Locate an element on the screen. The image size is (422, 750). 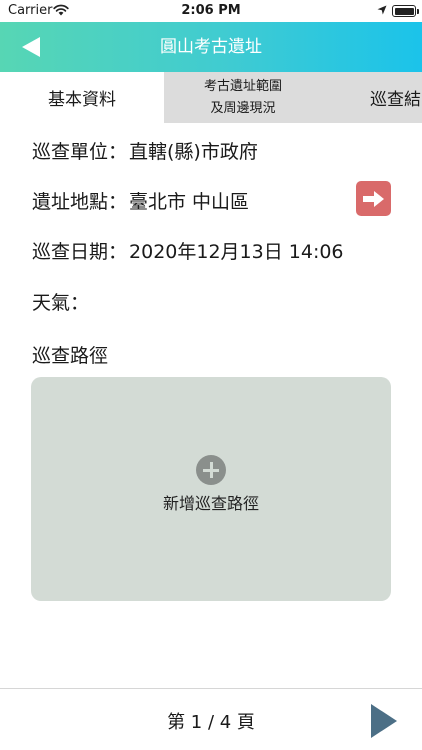
field-weather: 天氣： is located at coordinates (61, 301).